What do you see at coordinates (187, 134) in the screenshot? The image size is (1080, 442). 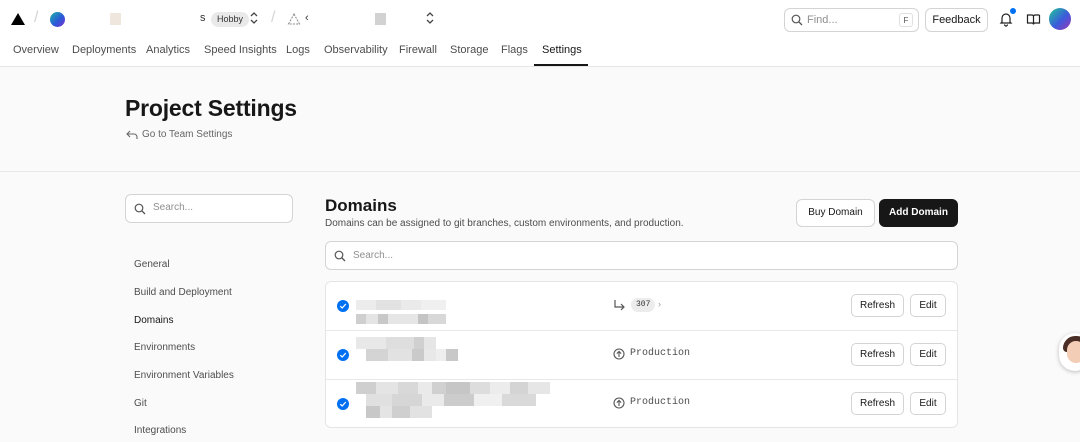 I see `back-link-label: Go to Team Settings` at bounding box center [187, 134].